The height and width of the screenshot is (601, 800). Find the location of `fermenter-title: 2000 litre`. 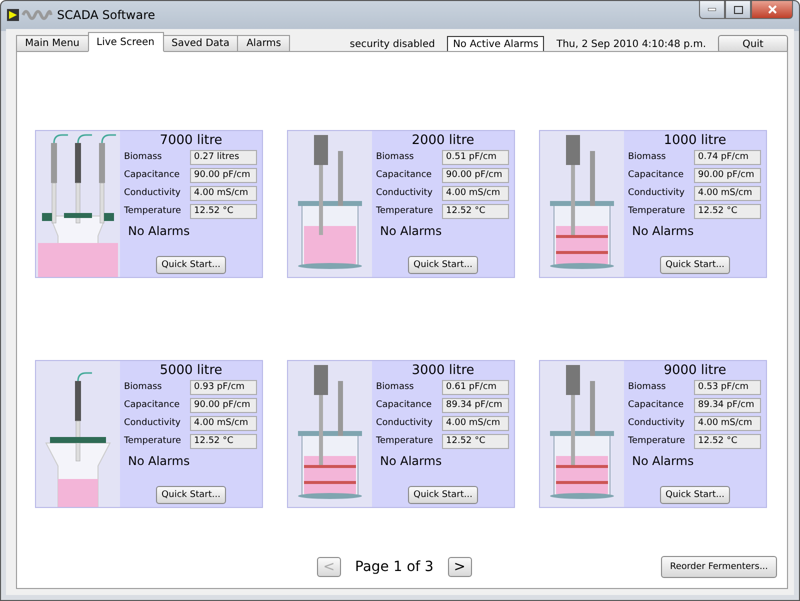

fermenter-title: 2000 litre is located at coordinates (443, 140).